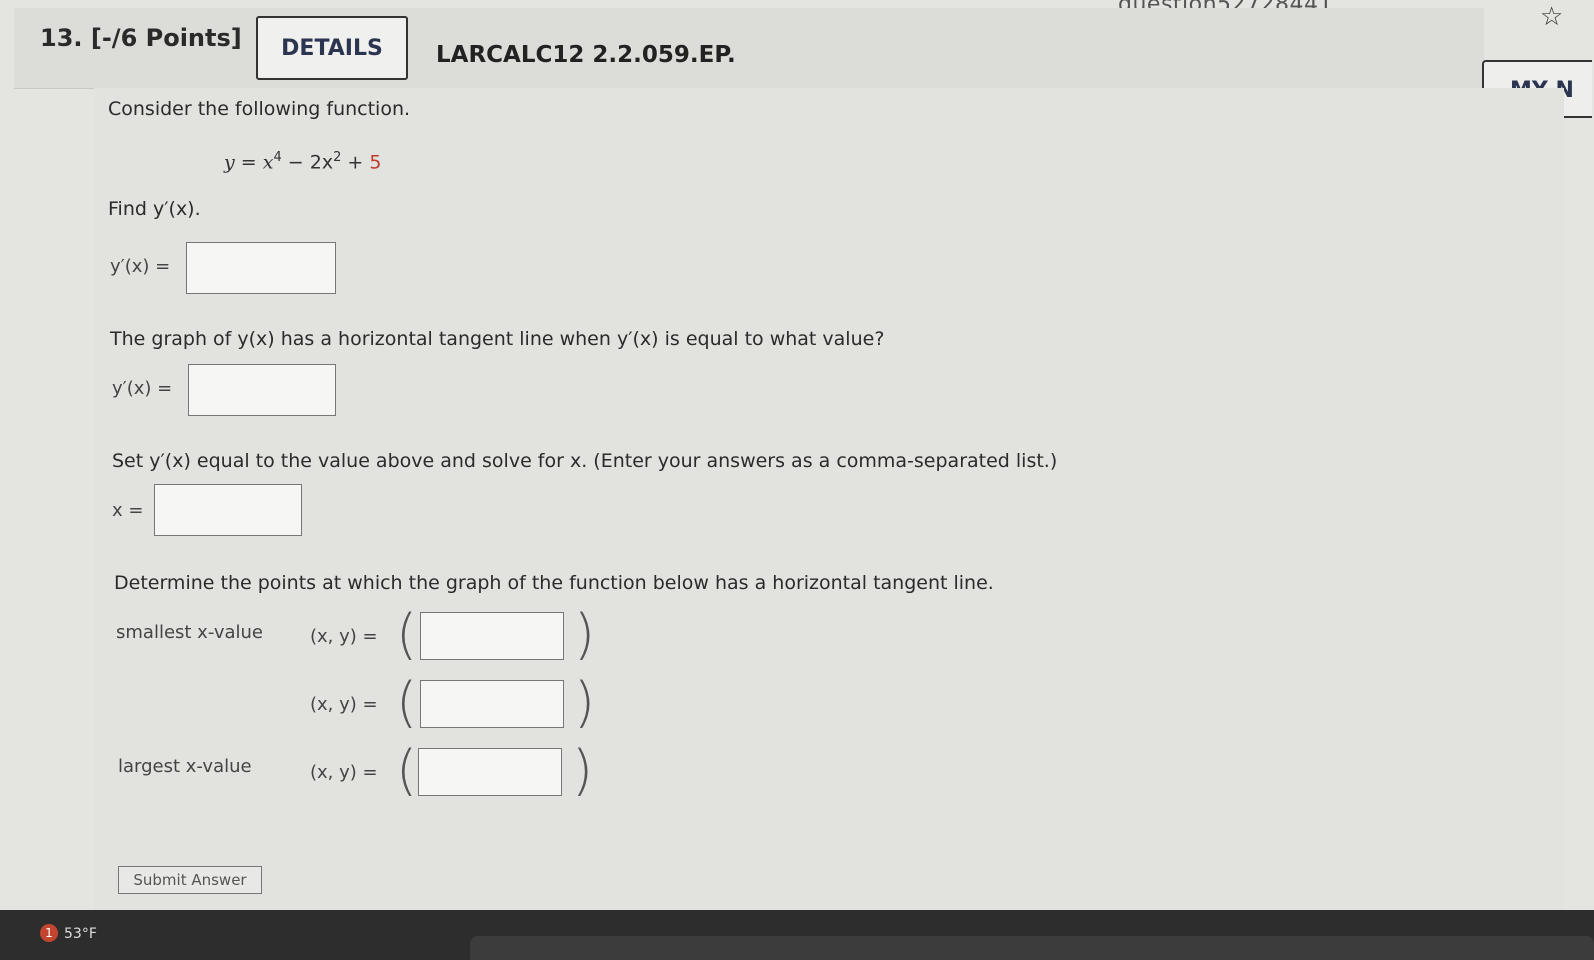  Describe the element at coordinates (407, 702) in the screenshot. I see `row2-open-paren: (` at that location.